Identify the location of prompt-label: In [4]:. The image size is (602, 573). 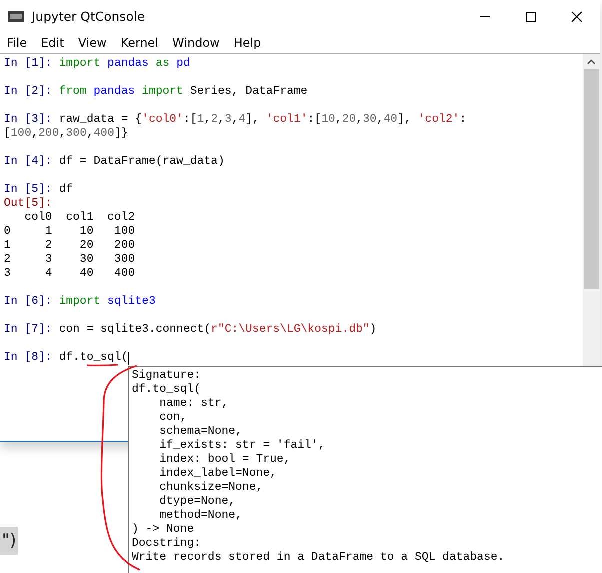
(29, 162).